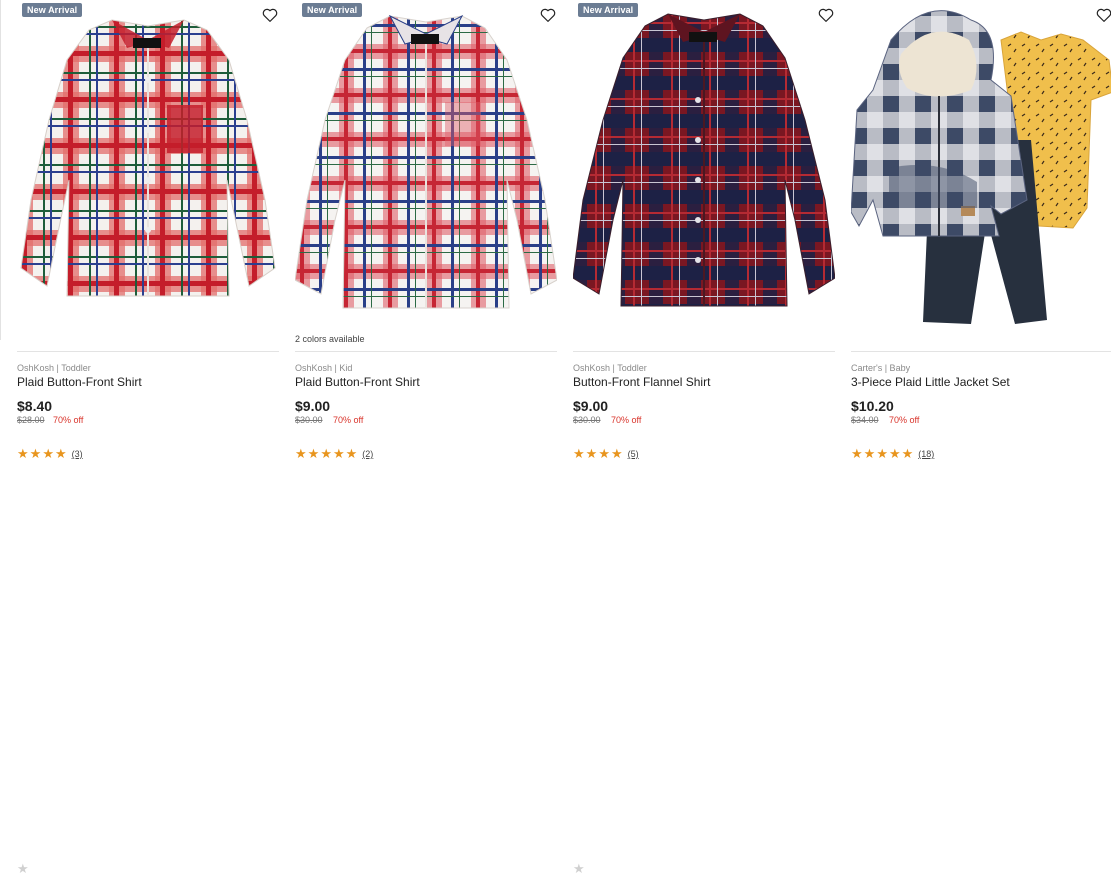 This screenshot has width=1111, height=876. I want to click on review-count-link: (18), so click(926, 454).